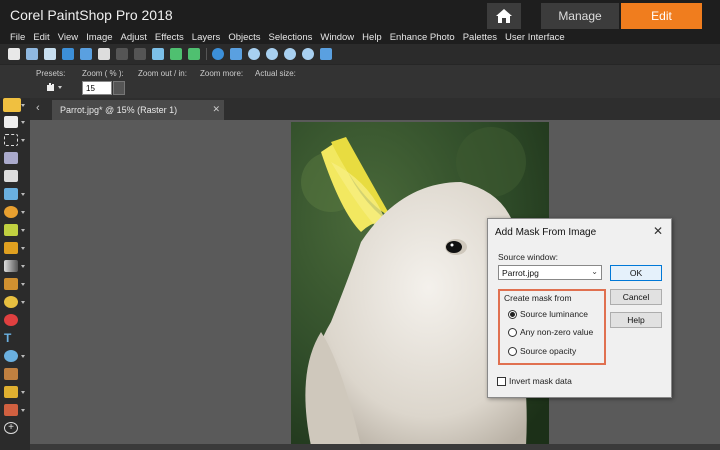  I want to click on crop-icon, so click(158, 54).